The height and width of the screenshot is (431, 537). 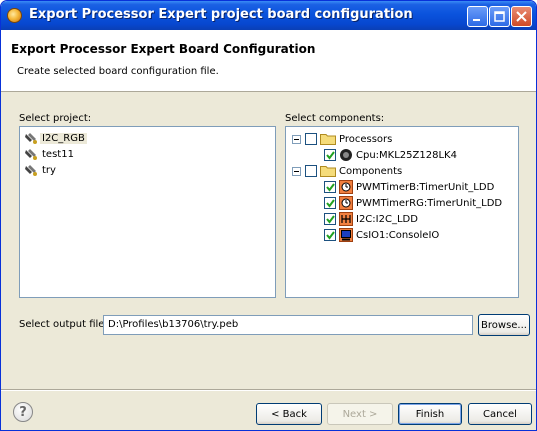 I want to click on project-label: try, so click(x=49, y=170).